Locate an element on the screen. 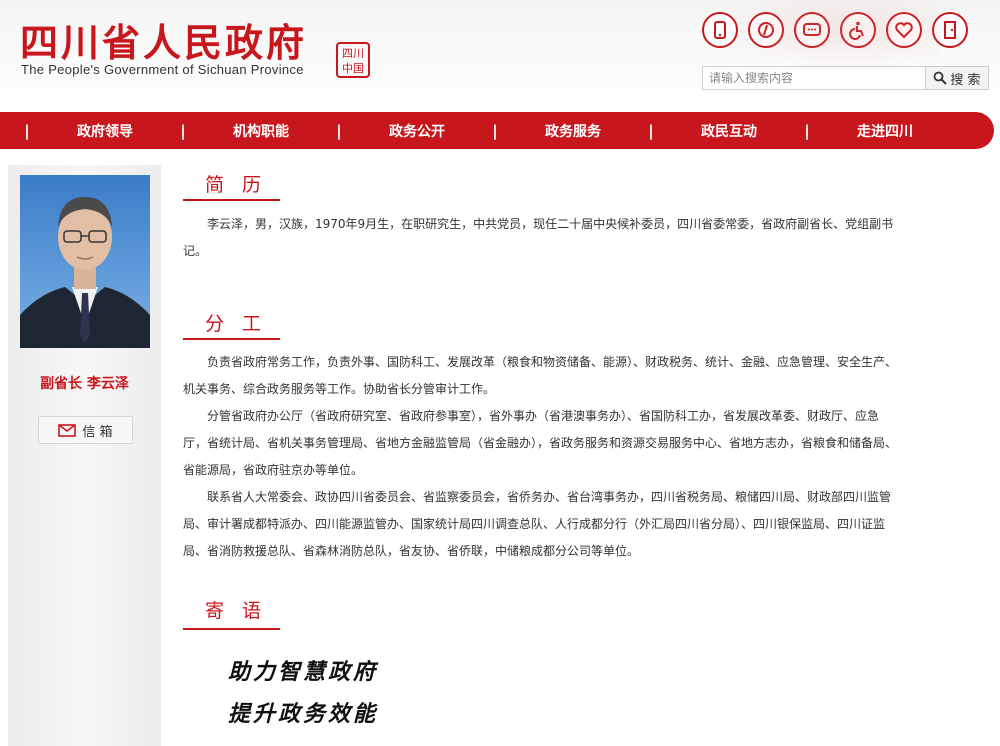  nav-item-public-info: 政务公开 is located at coordinates (417, 131).